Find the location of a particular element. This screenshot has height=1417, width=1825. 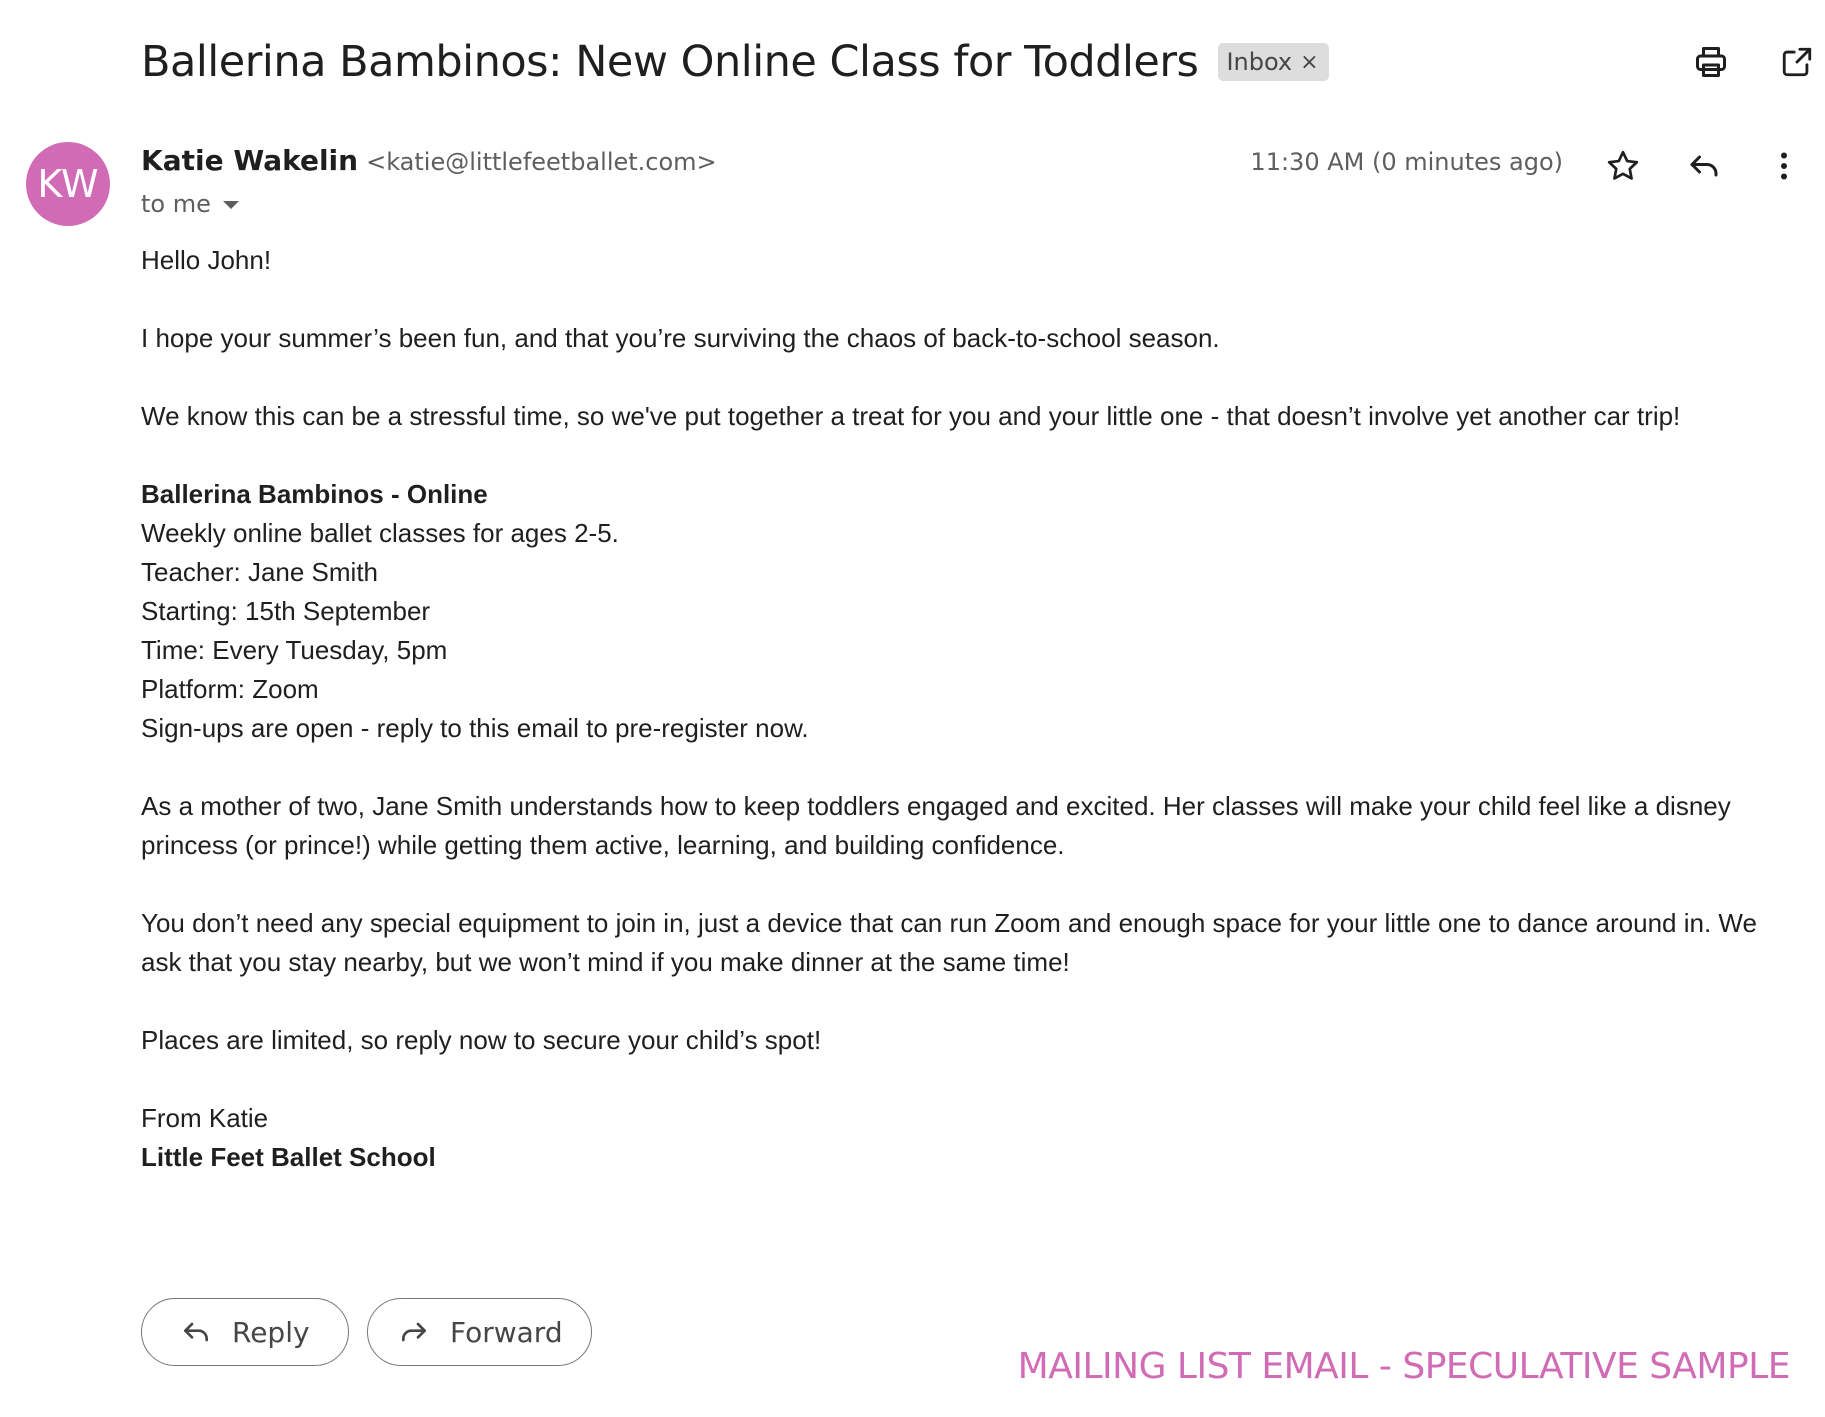

reply-header-button is located at coordinates (1704, 166).